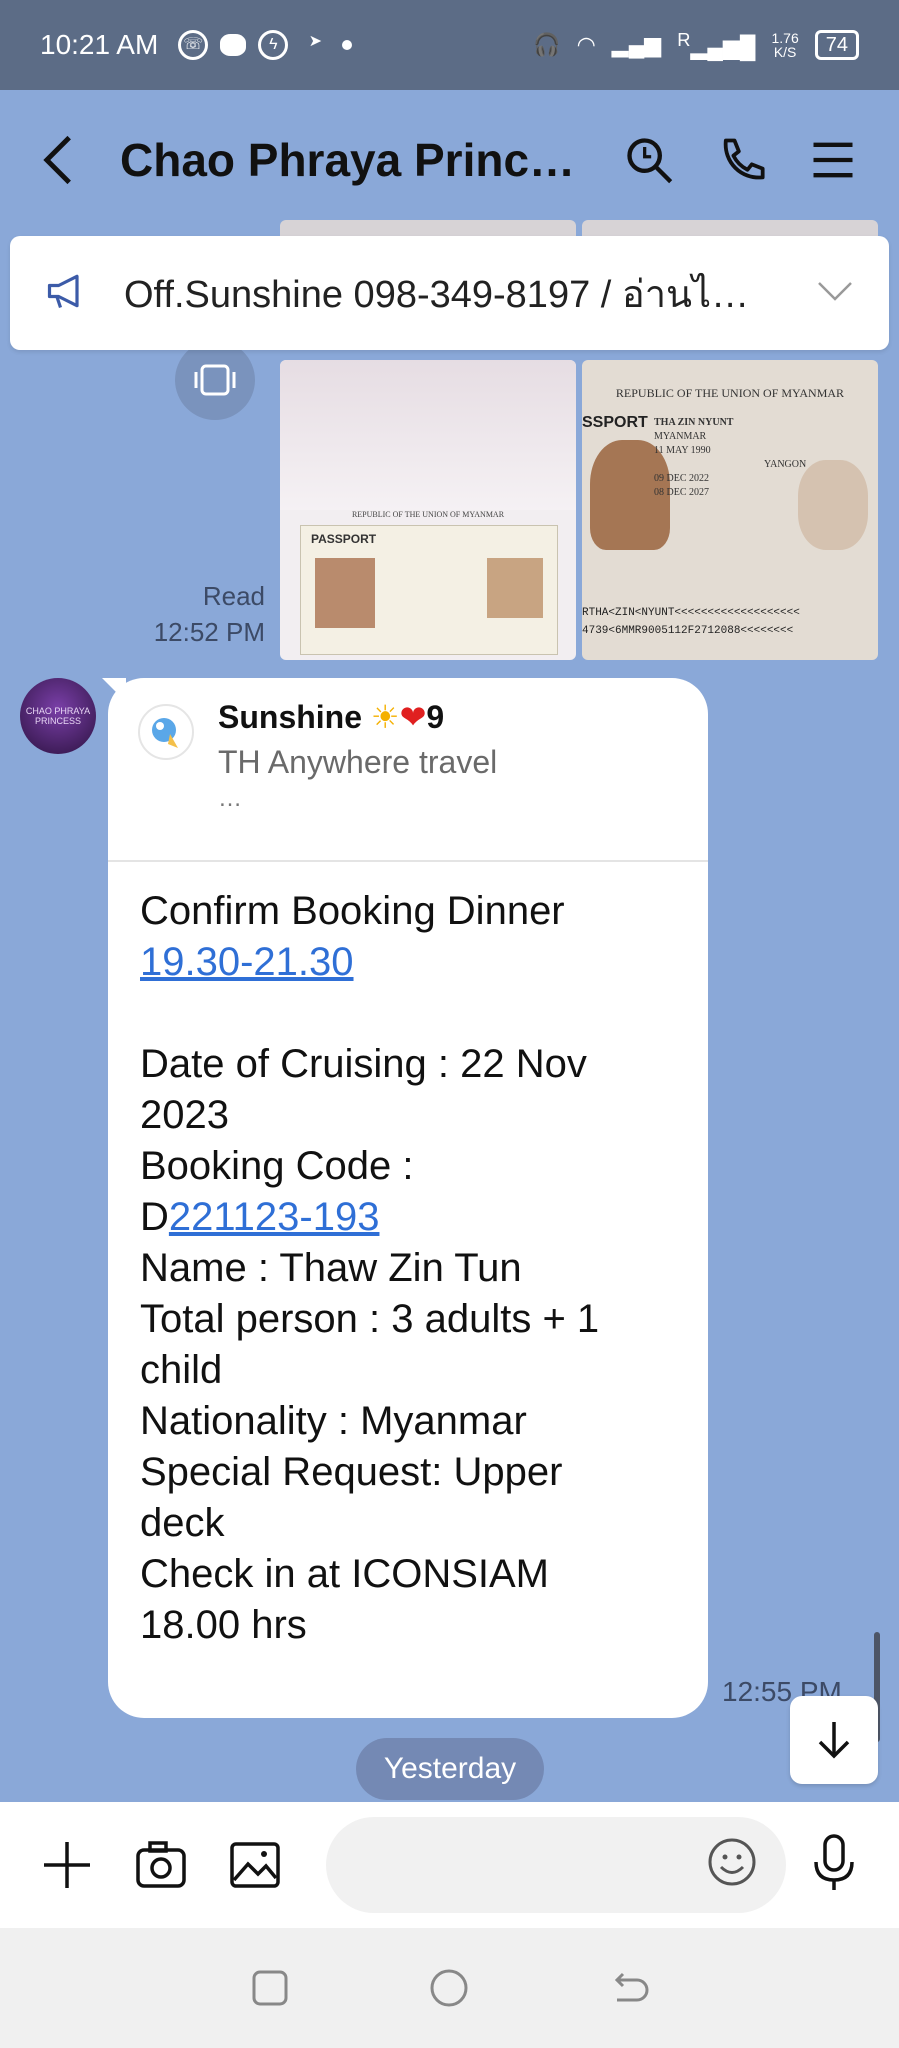  What do you see at coordinates (385, 717) in the screenshot?
I see `sun-icon: ☀` at bounding box center [385, 717].